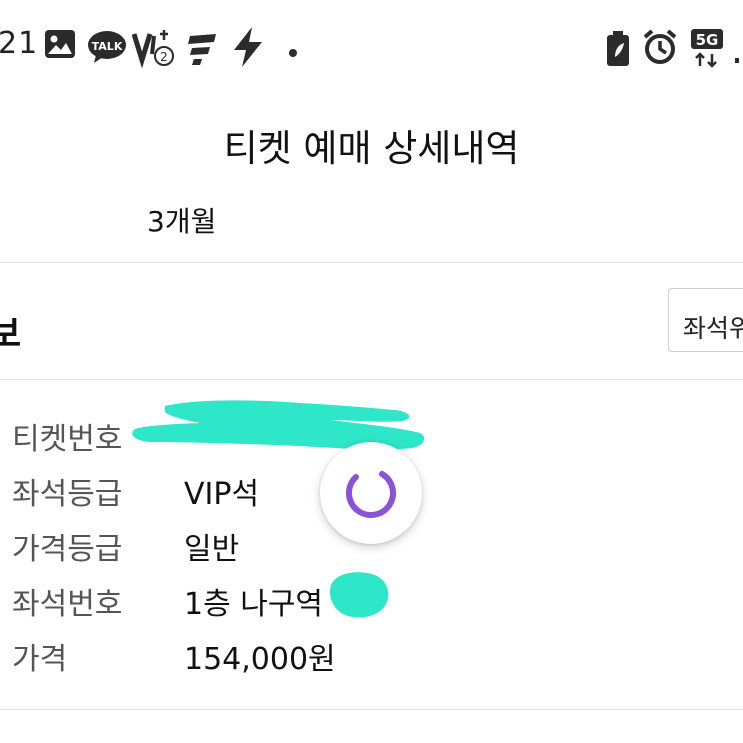  Describe the element at coordinates (278, 509) in the screenshot. I see `redaction-overlay` at that location.